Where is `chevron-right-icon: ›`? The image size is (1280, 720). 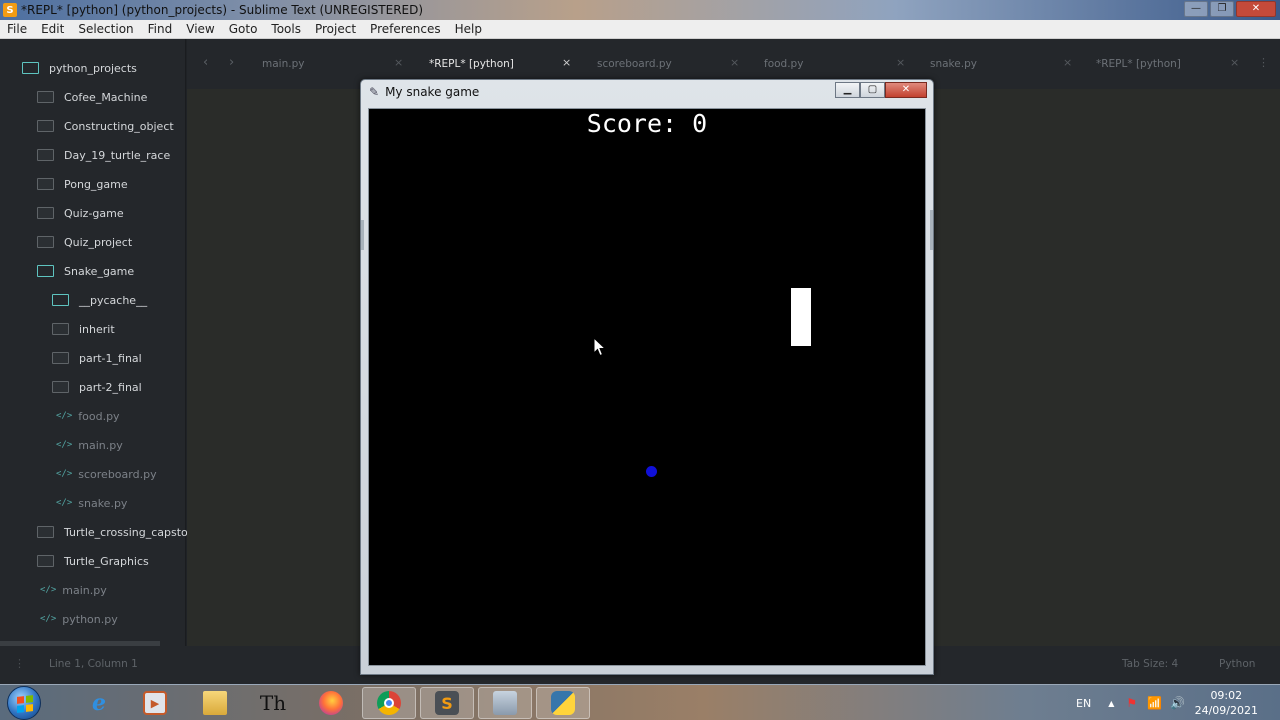
chevron-right-icon: › is located at coordinates (231, 62).